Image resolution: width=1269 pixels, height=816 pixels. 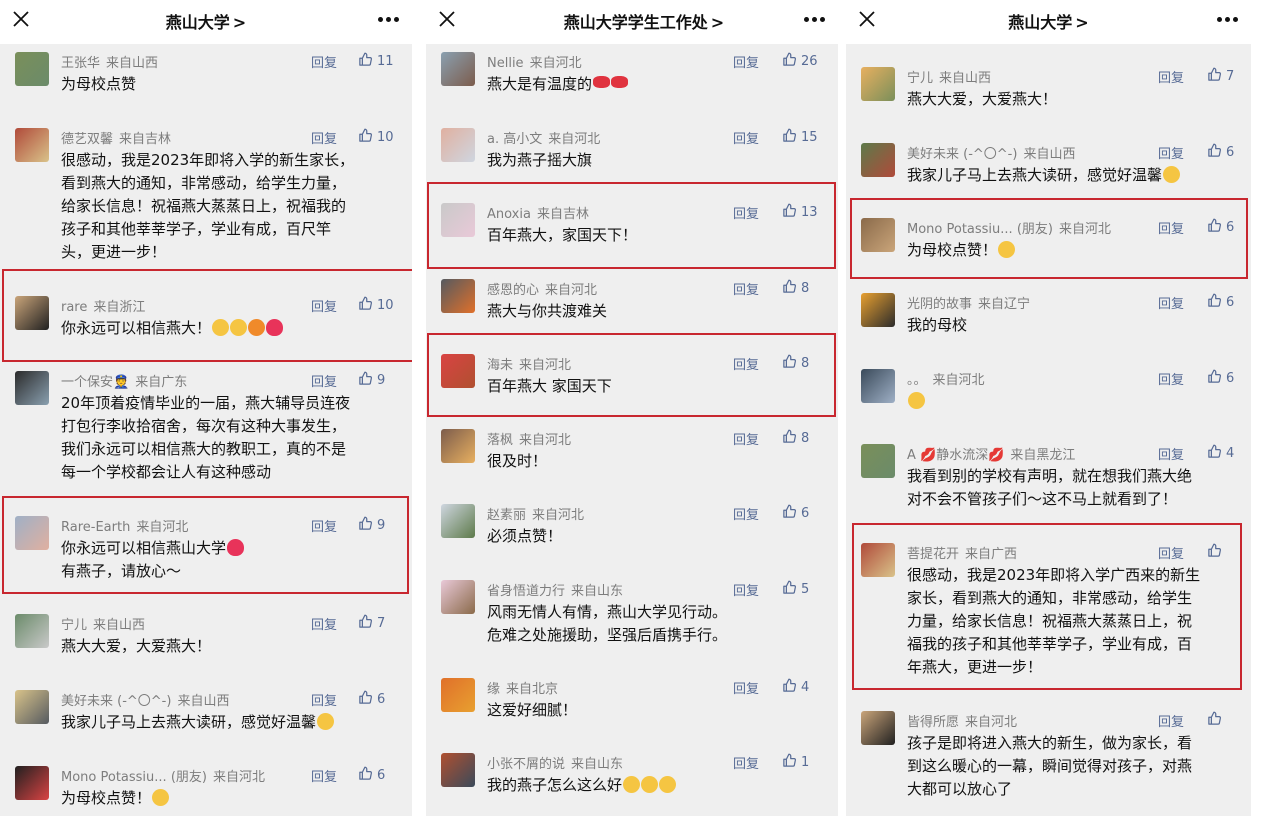 What do you see at coordinates (95, 527) in the screenshot?
I see `commenter-name: Rare-Earth` at bounding box center [95, 527].